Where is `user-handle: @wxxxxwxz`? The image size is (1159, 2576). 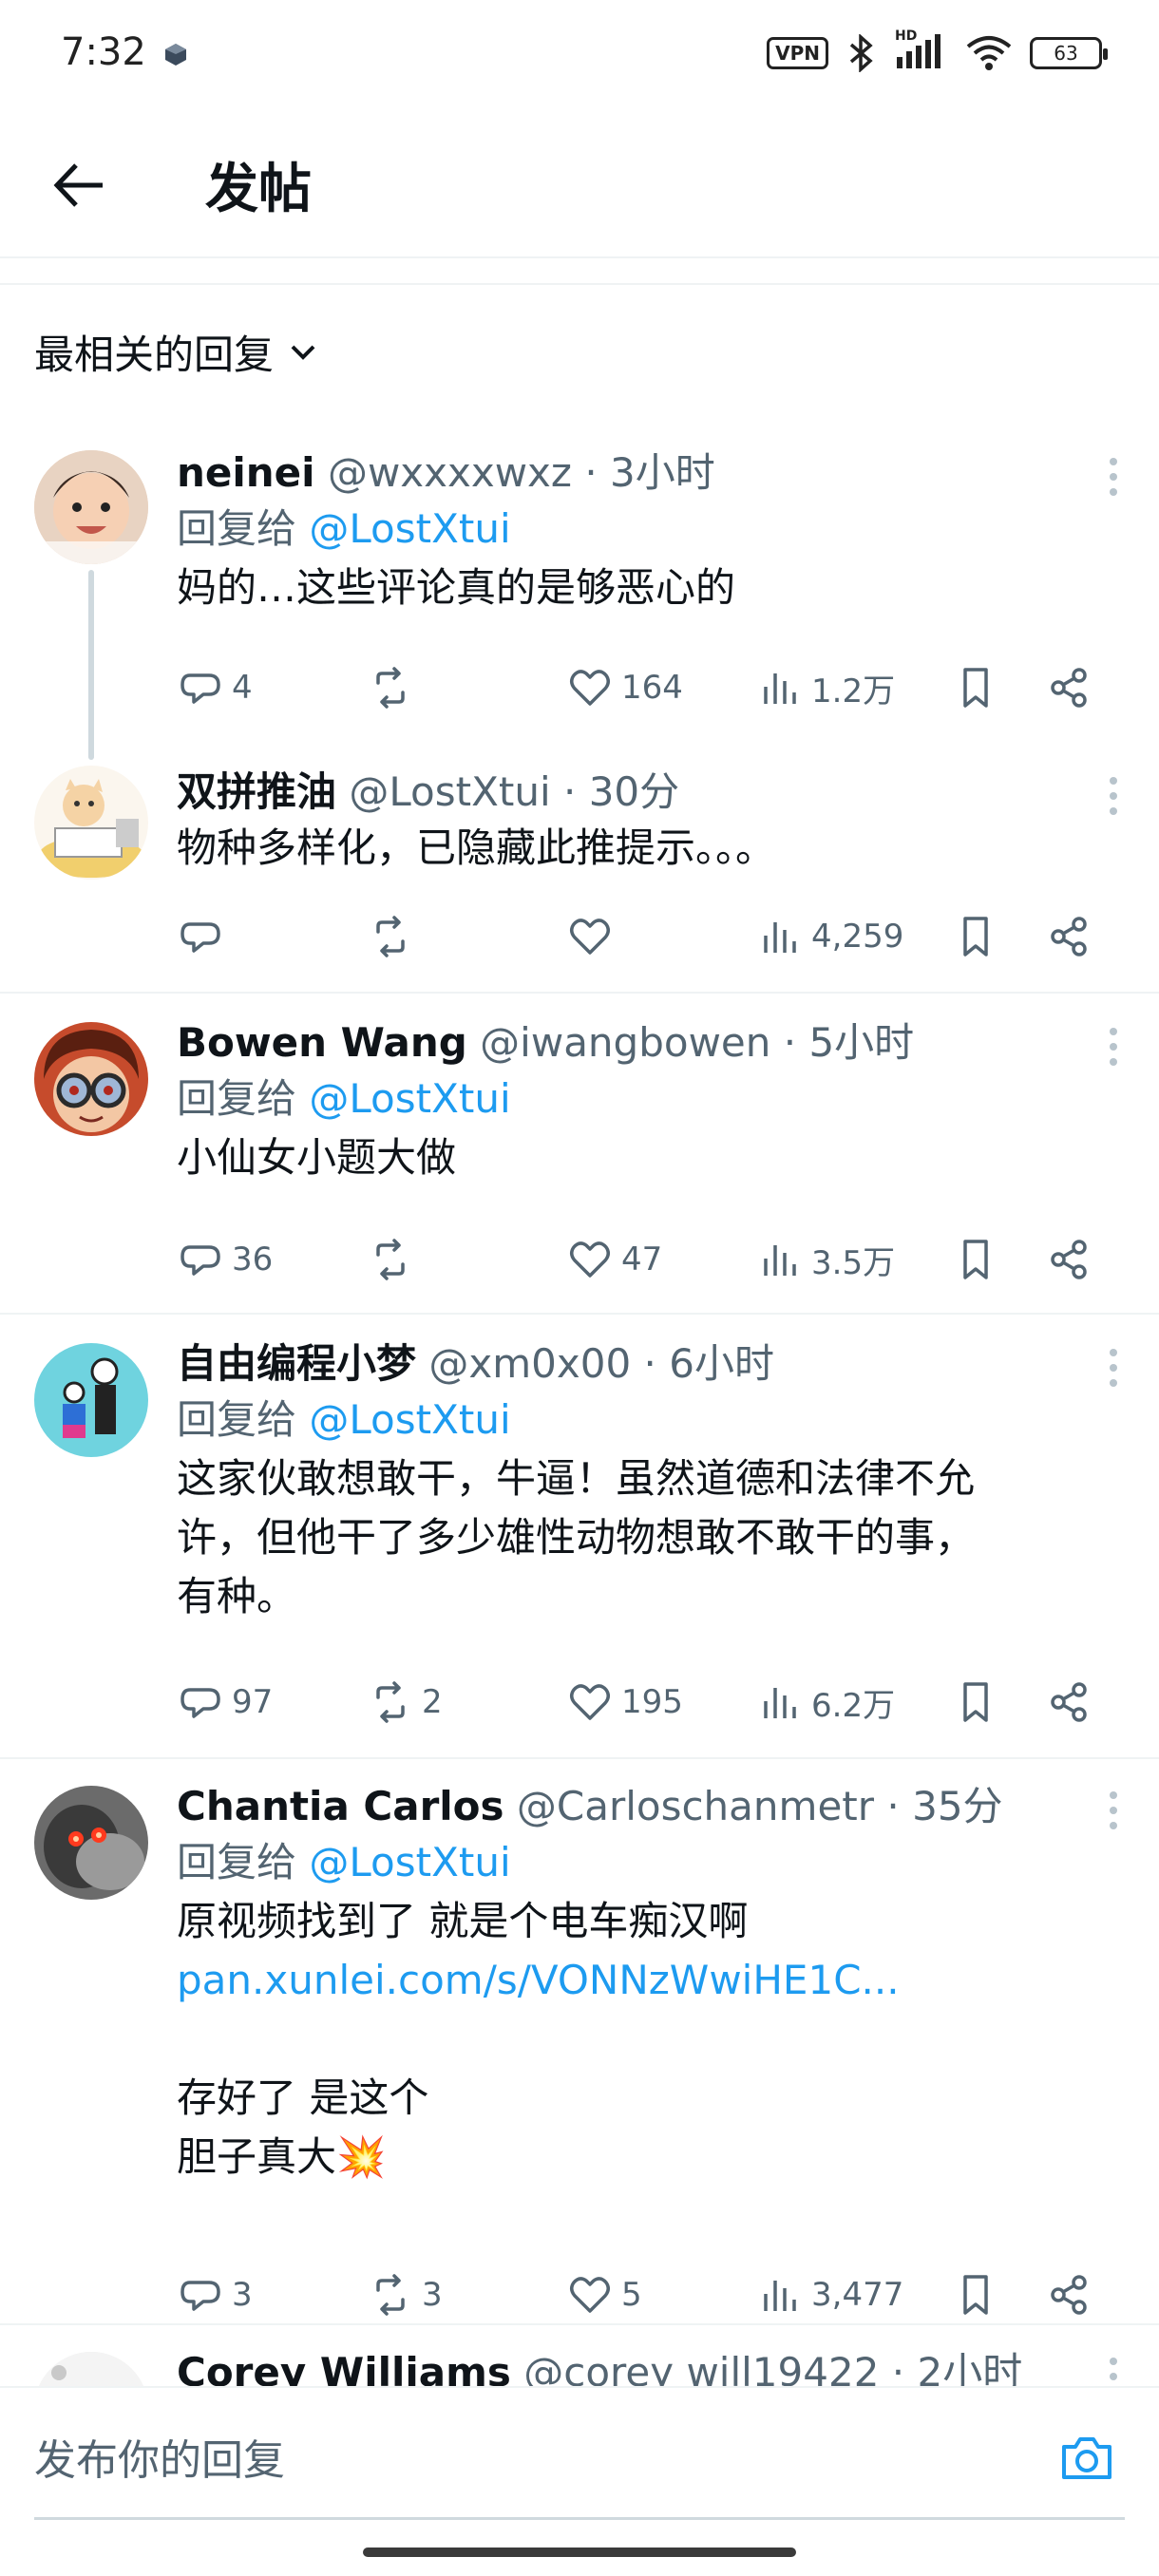 user-handle: @wxxxxwxz is located at coordinates (450, 472).